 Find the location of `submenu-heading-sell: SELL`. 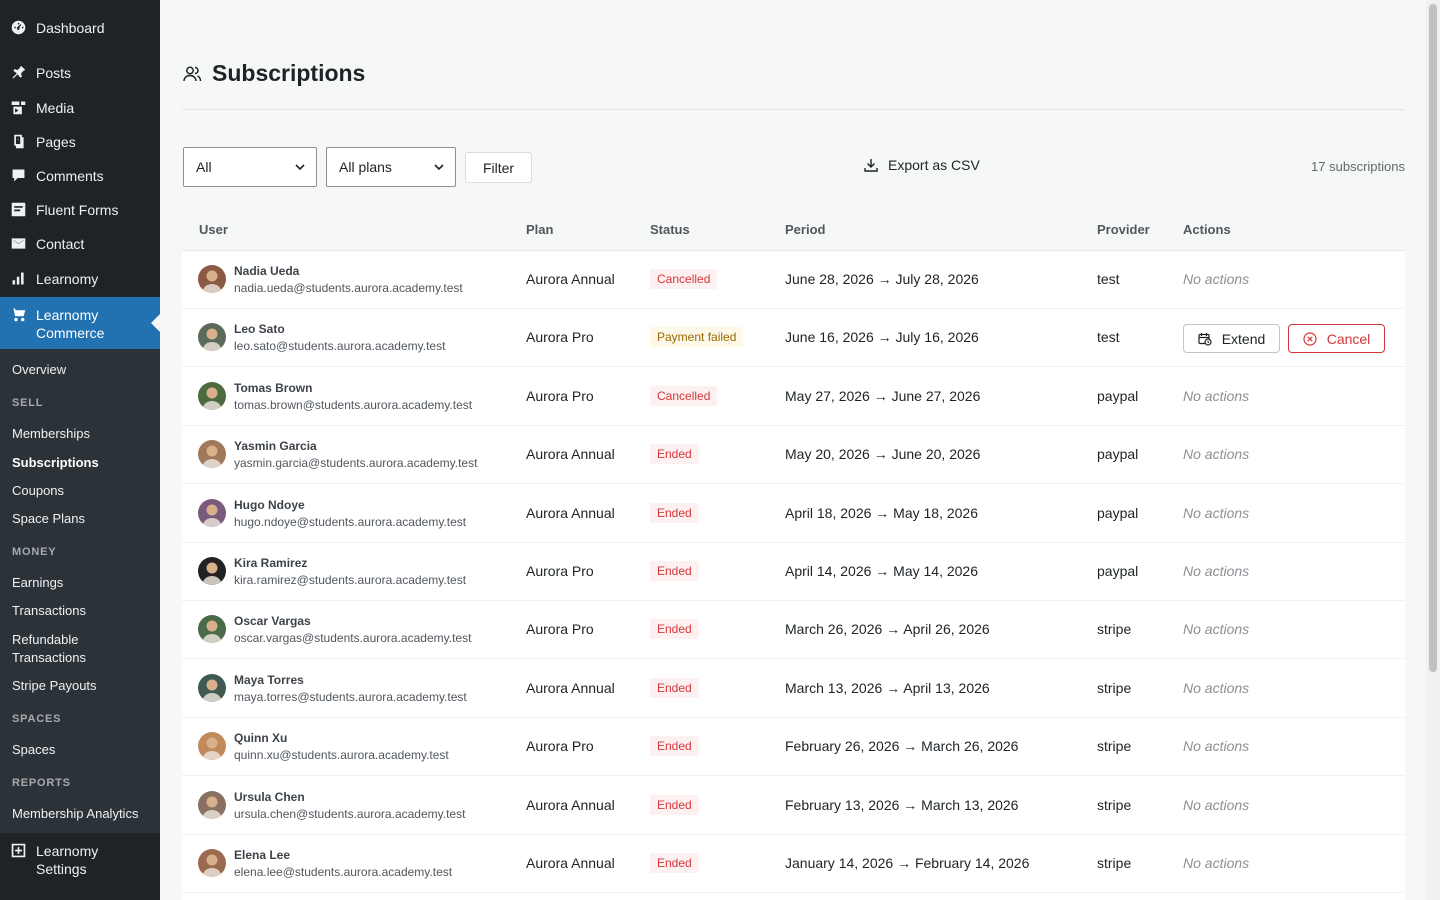

submenu-heading-sell: SELL is located at coordinates (28, 403).